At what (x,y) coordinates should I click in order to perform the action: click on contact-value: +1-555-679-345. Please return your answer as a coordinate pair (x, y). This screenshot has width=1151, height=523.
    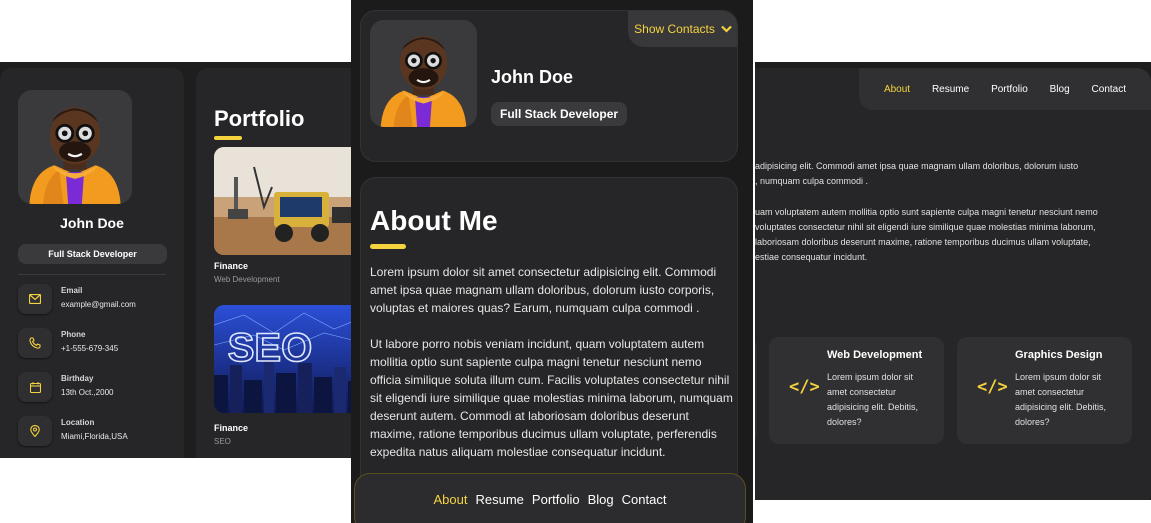
    Looking at the image, I should click on (89, 348).